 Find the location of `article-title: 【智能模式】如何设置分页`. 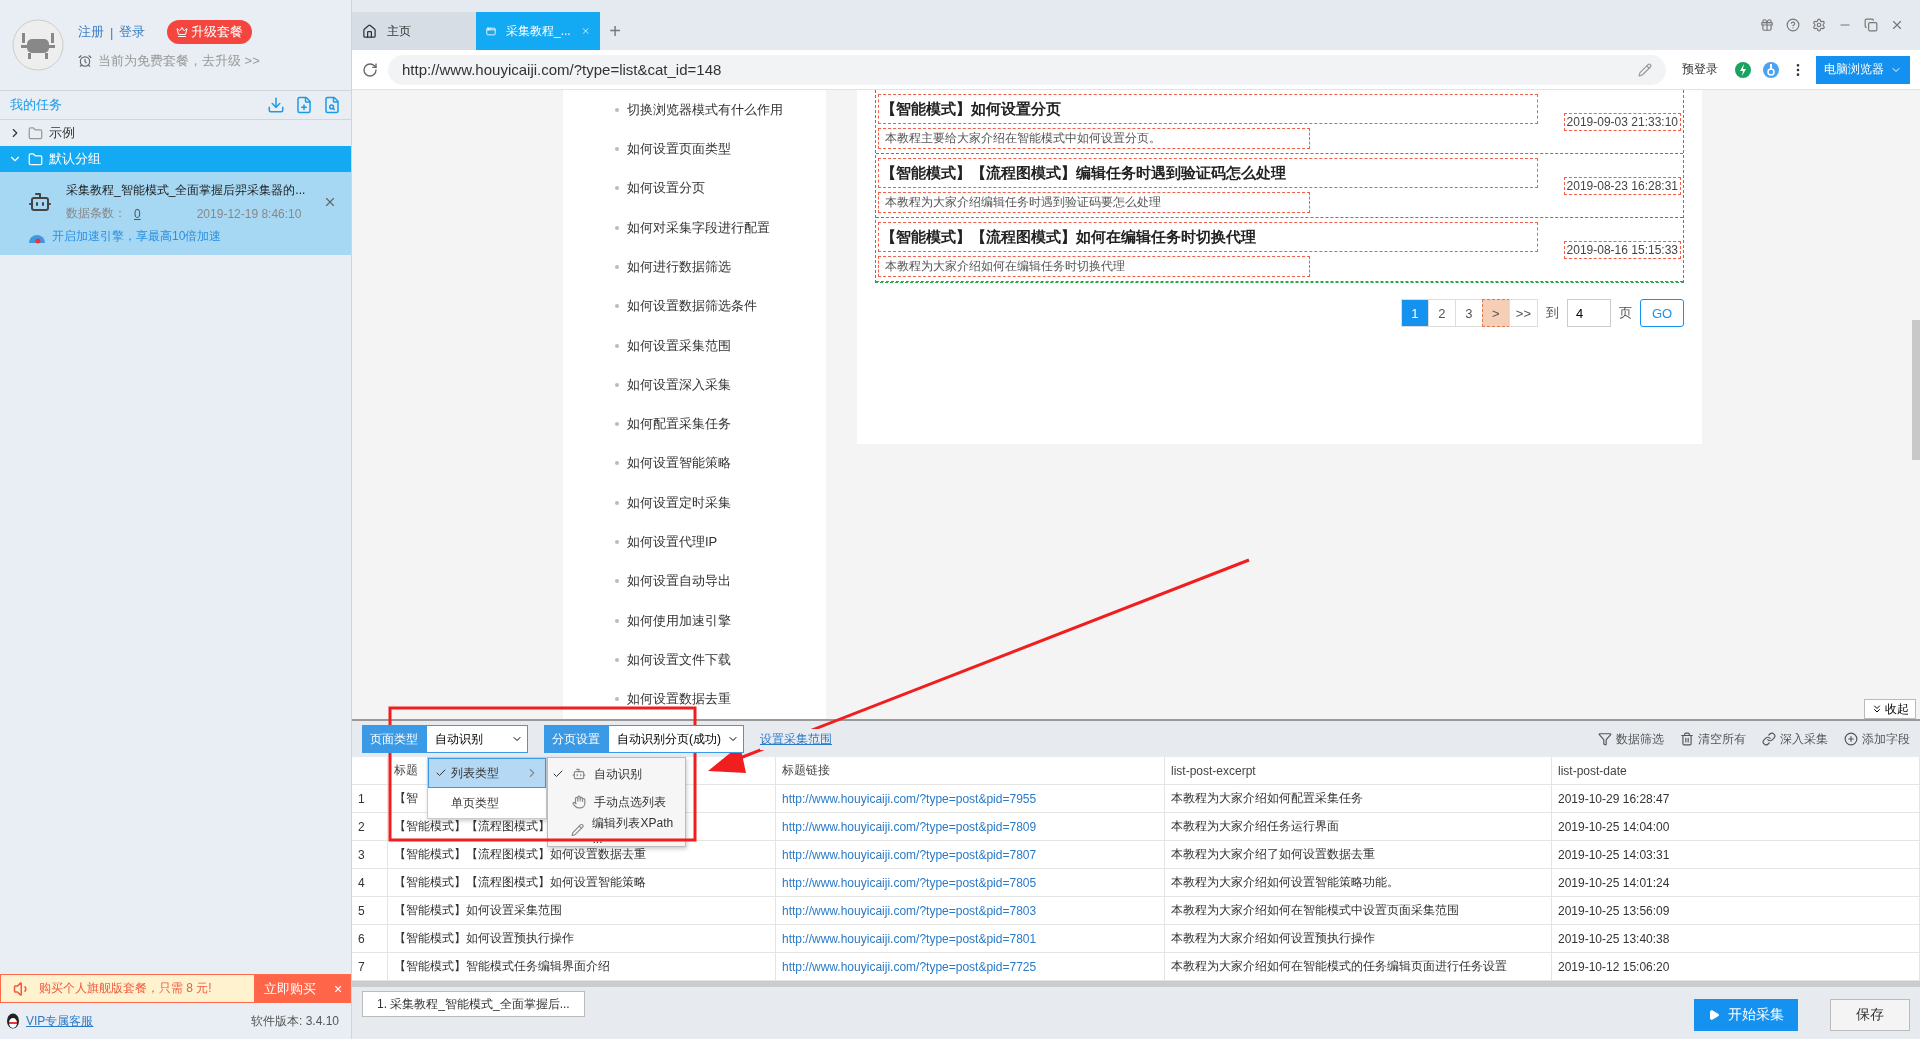

article-title: 【智能模式】如何设置分页 is located at coordinates (1208, 109).